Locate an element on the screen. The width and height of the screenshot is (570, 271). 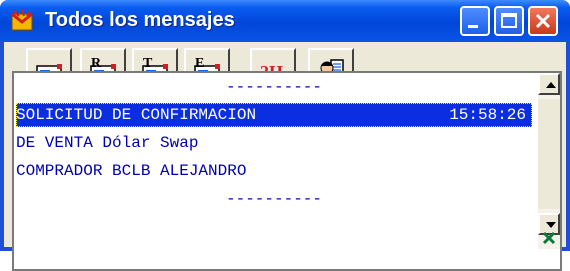
maximize-icon is located at coordinates (509, 20).